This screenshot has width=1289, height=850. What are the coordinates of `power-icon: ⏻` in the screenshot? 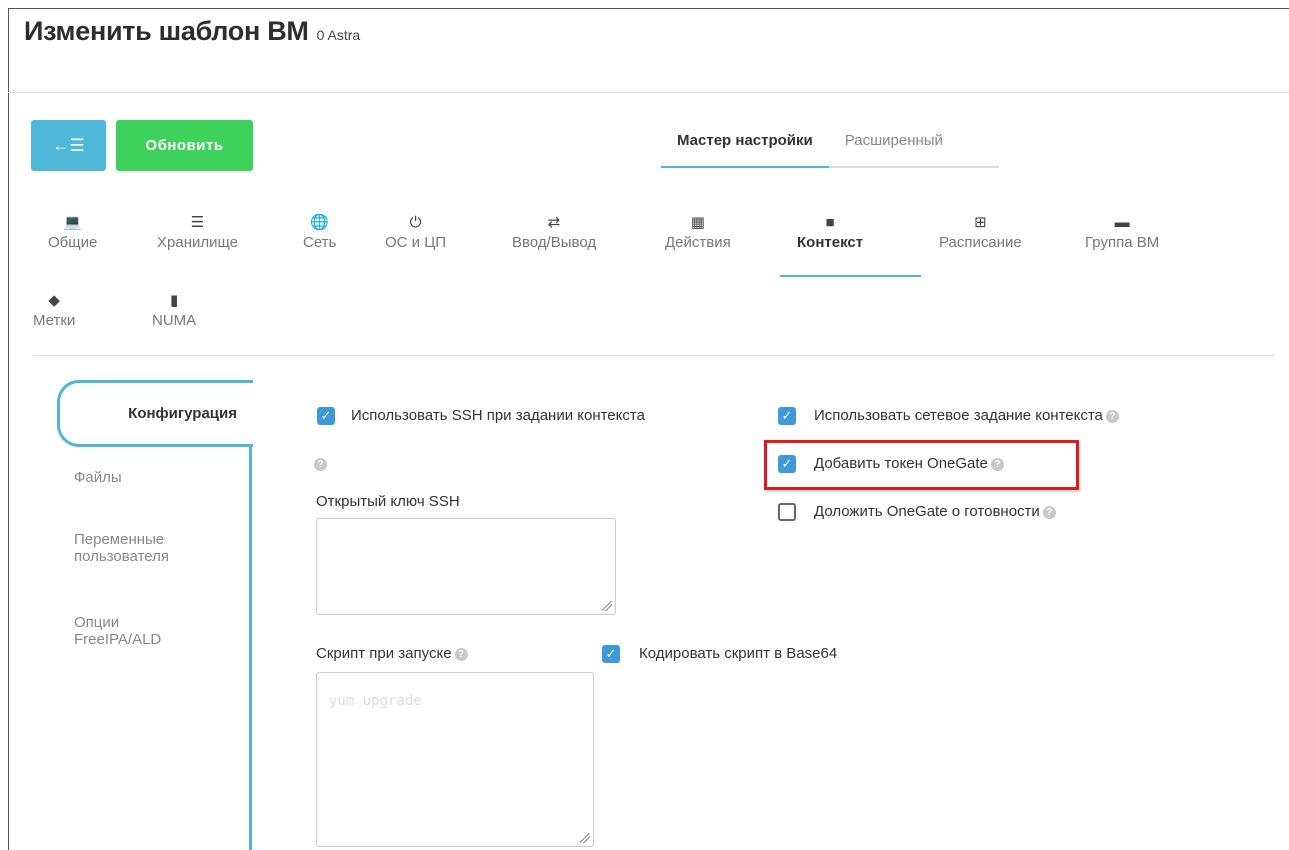 It's located at (415, 222).